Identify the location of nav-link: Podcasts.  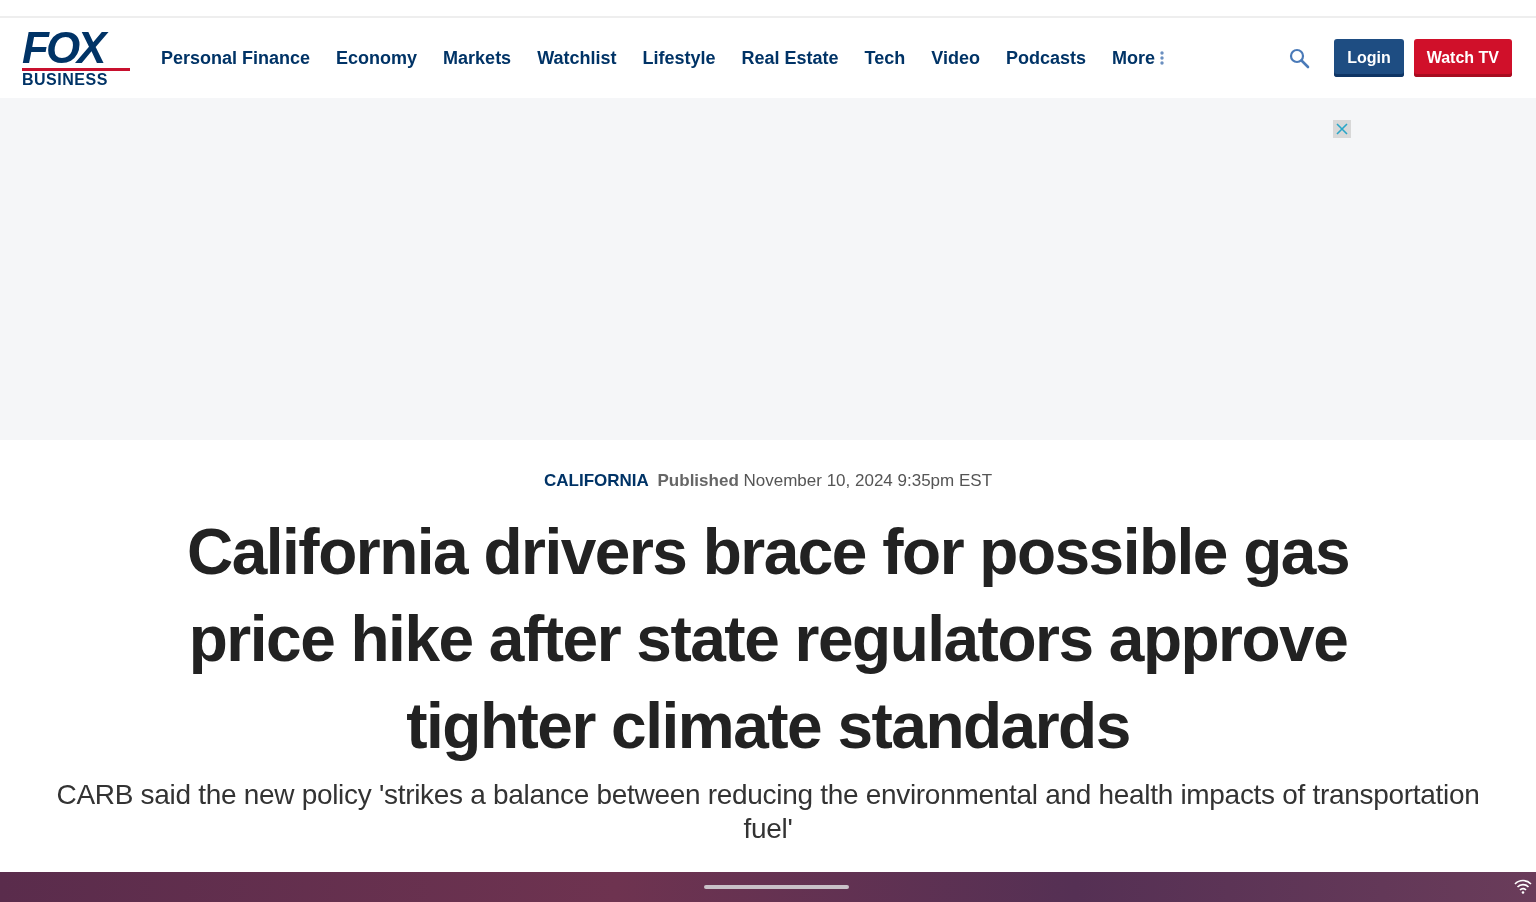
(1045, 58).